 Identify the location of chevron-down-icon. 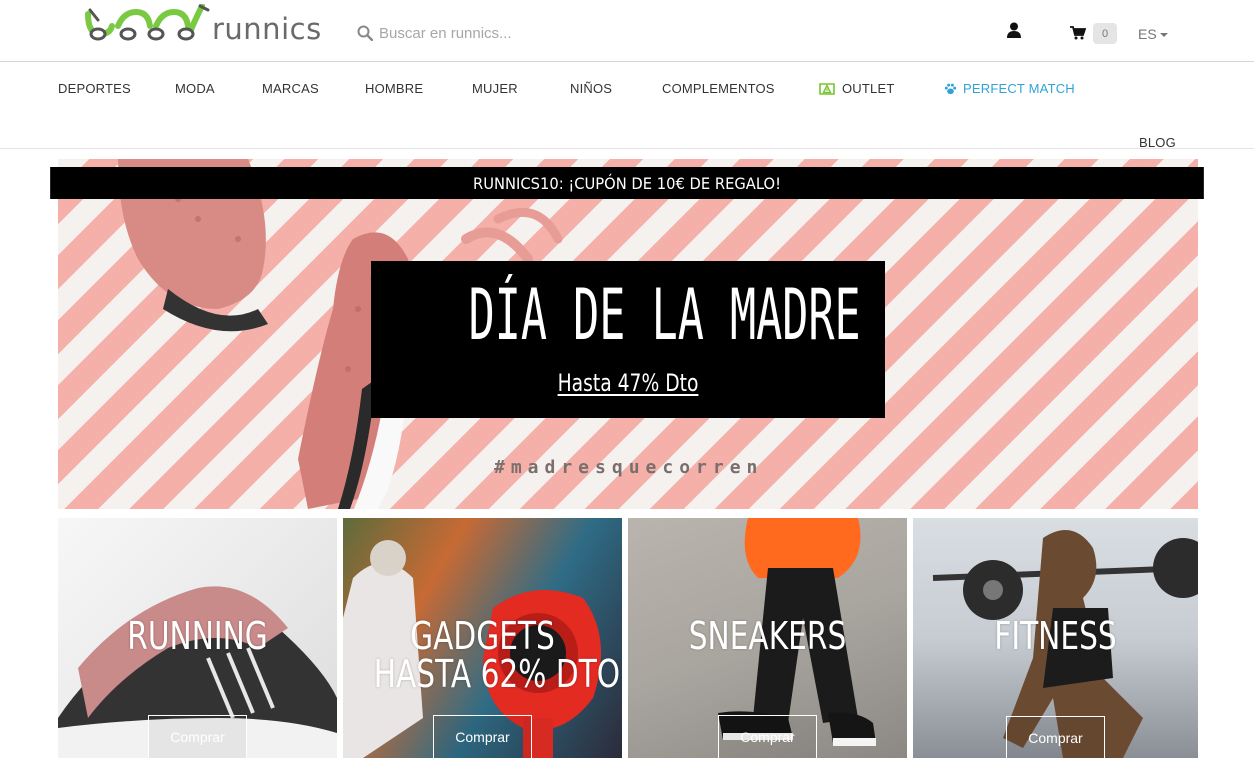
(1163, 34).